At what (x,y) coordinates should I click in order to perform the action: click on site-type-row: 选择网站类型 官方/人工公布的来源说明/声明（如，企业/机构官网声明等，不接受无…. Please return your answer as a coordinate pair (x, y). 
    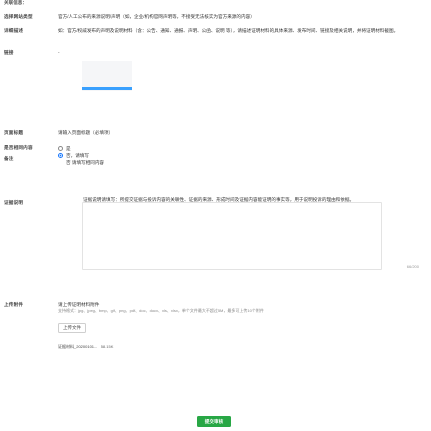
    Looking at the image, I should click on (210, 17).